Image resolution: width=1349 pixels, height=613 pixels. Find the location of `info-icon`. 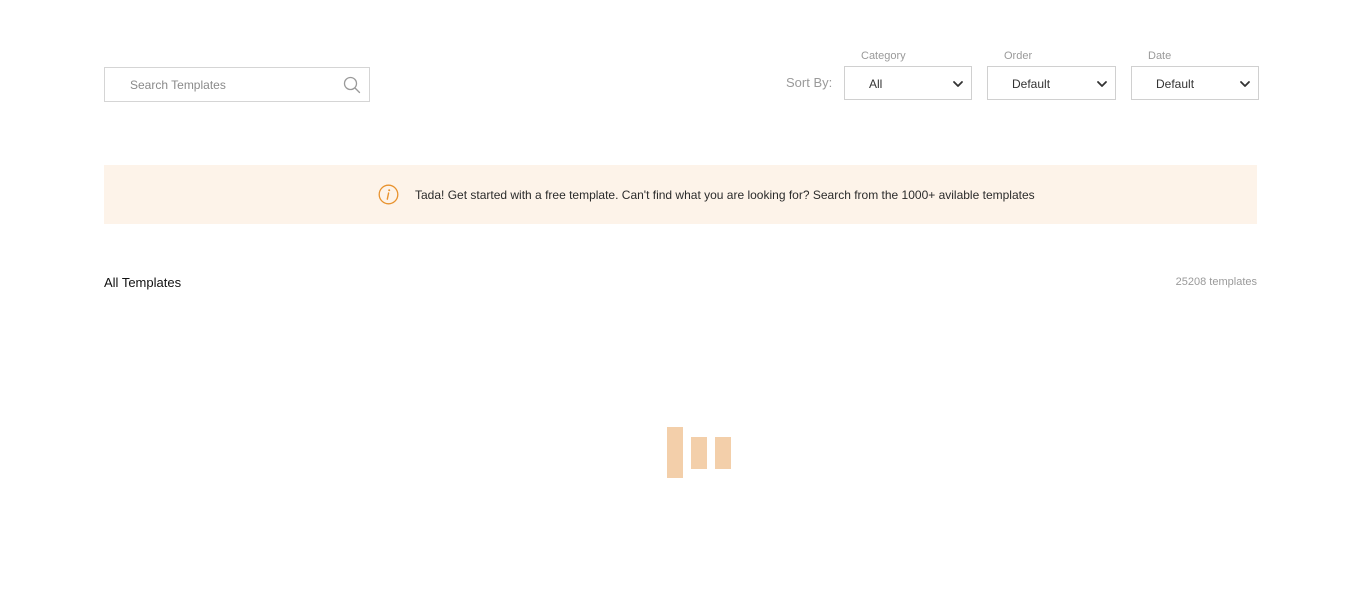

info-icon is located at coordinates (388, 194).